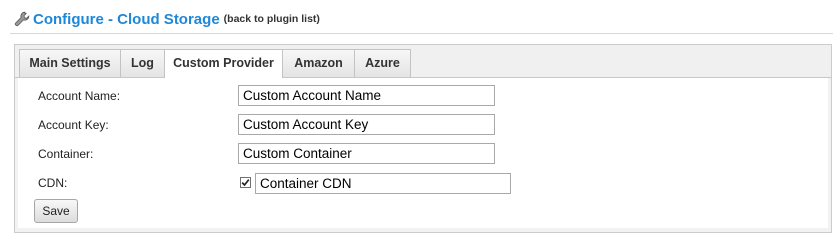  Describe the element at coordinates (366, 95) in the screenshot. I see `account-name-input` at that location.